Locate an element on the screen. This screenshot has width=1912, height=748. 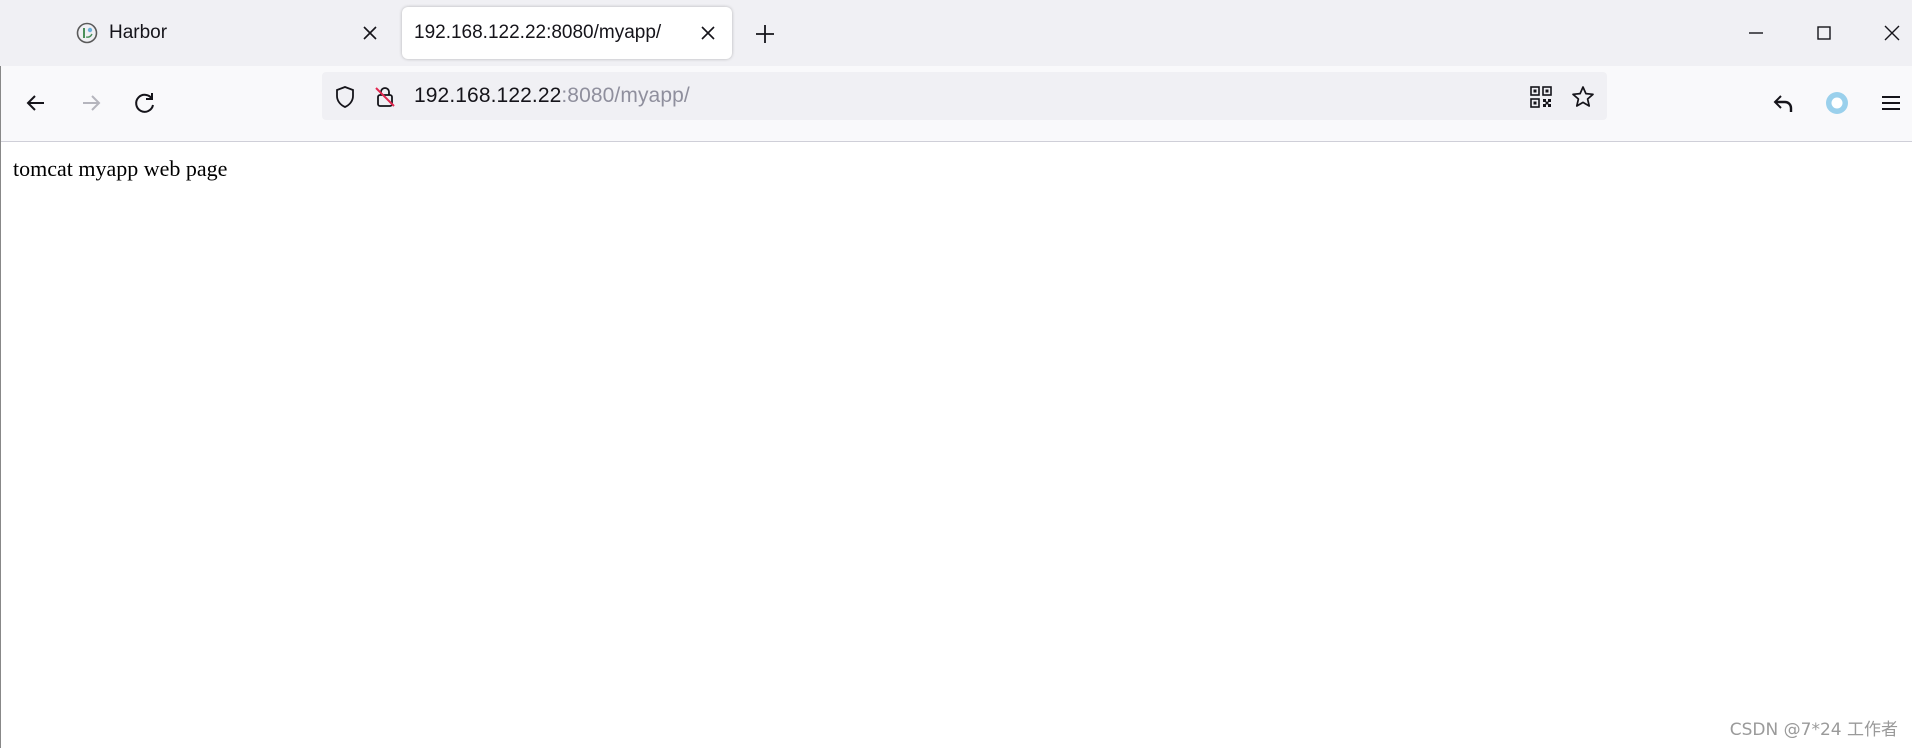
url-text: 192.168.122.22:8080/myapp/ is located at coordinates (552, 96).